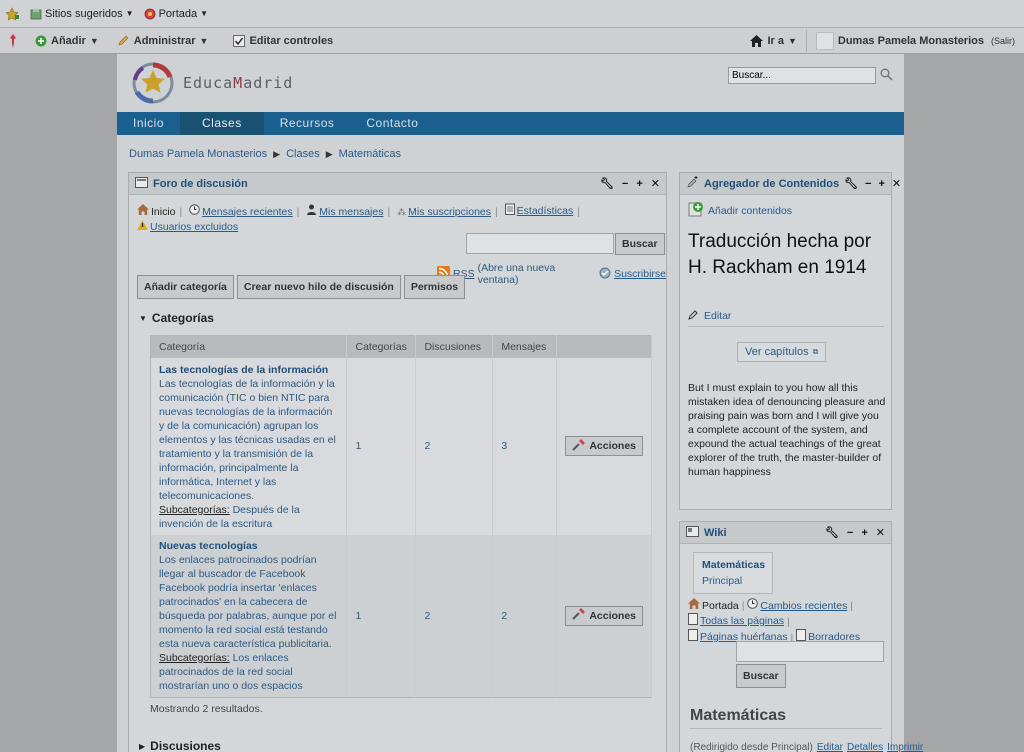 The image size is (1024, 752). Describe the element at coordinates (454, 346) in the screenshot. I see `column-header-threads: Discusiones` at that location.